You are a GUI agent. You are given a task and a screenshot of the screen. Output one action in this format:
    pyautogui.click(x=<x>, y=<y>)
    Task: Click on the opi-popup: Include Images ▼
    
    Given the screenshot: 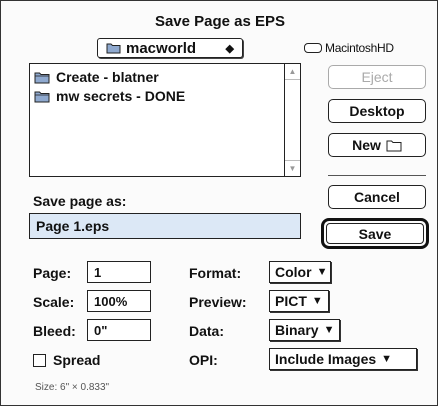 What is the action you would take?
    pyautogui.click(x=343, y=359)
    